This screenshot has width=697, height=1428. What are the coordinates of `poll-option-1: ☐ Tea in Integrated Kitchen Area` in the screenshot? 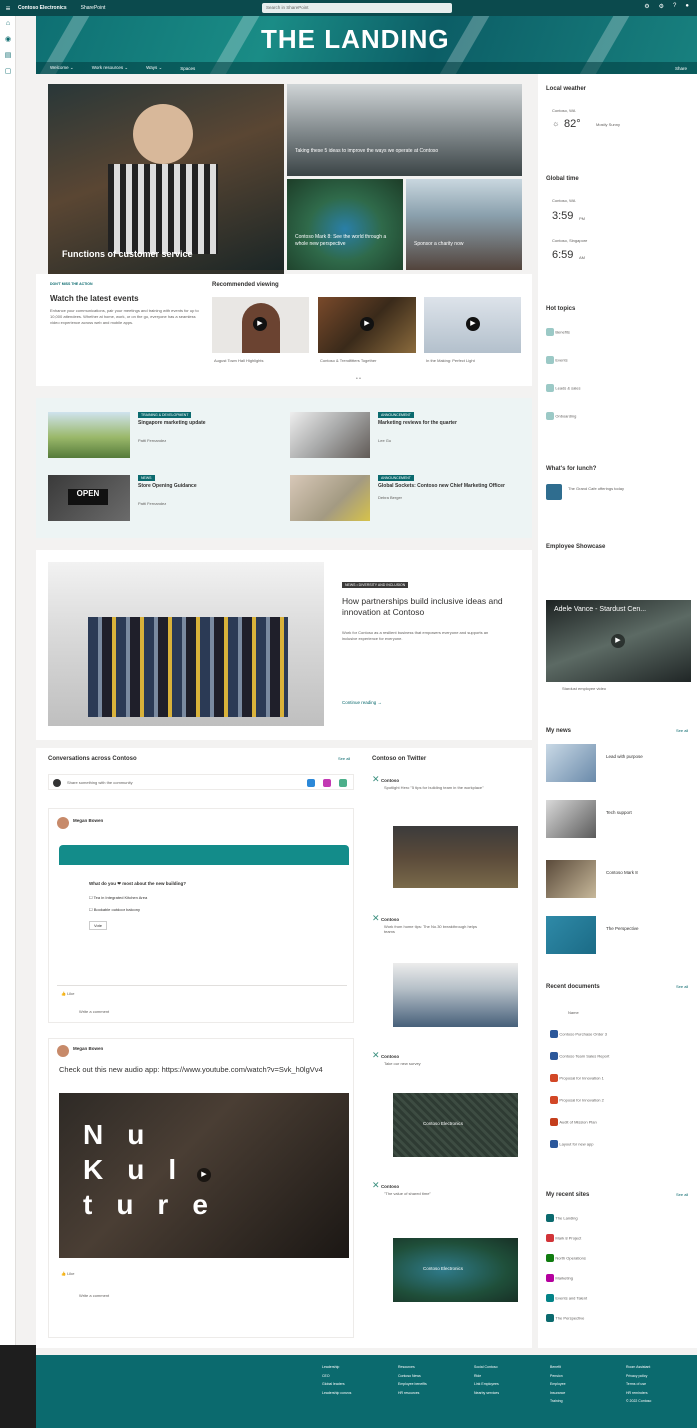 It's located at (118, 897).